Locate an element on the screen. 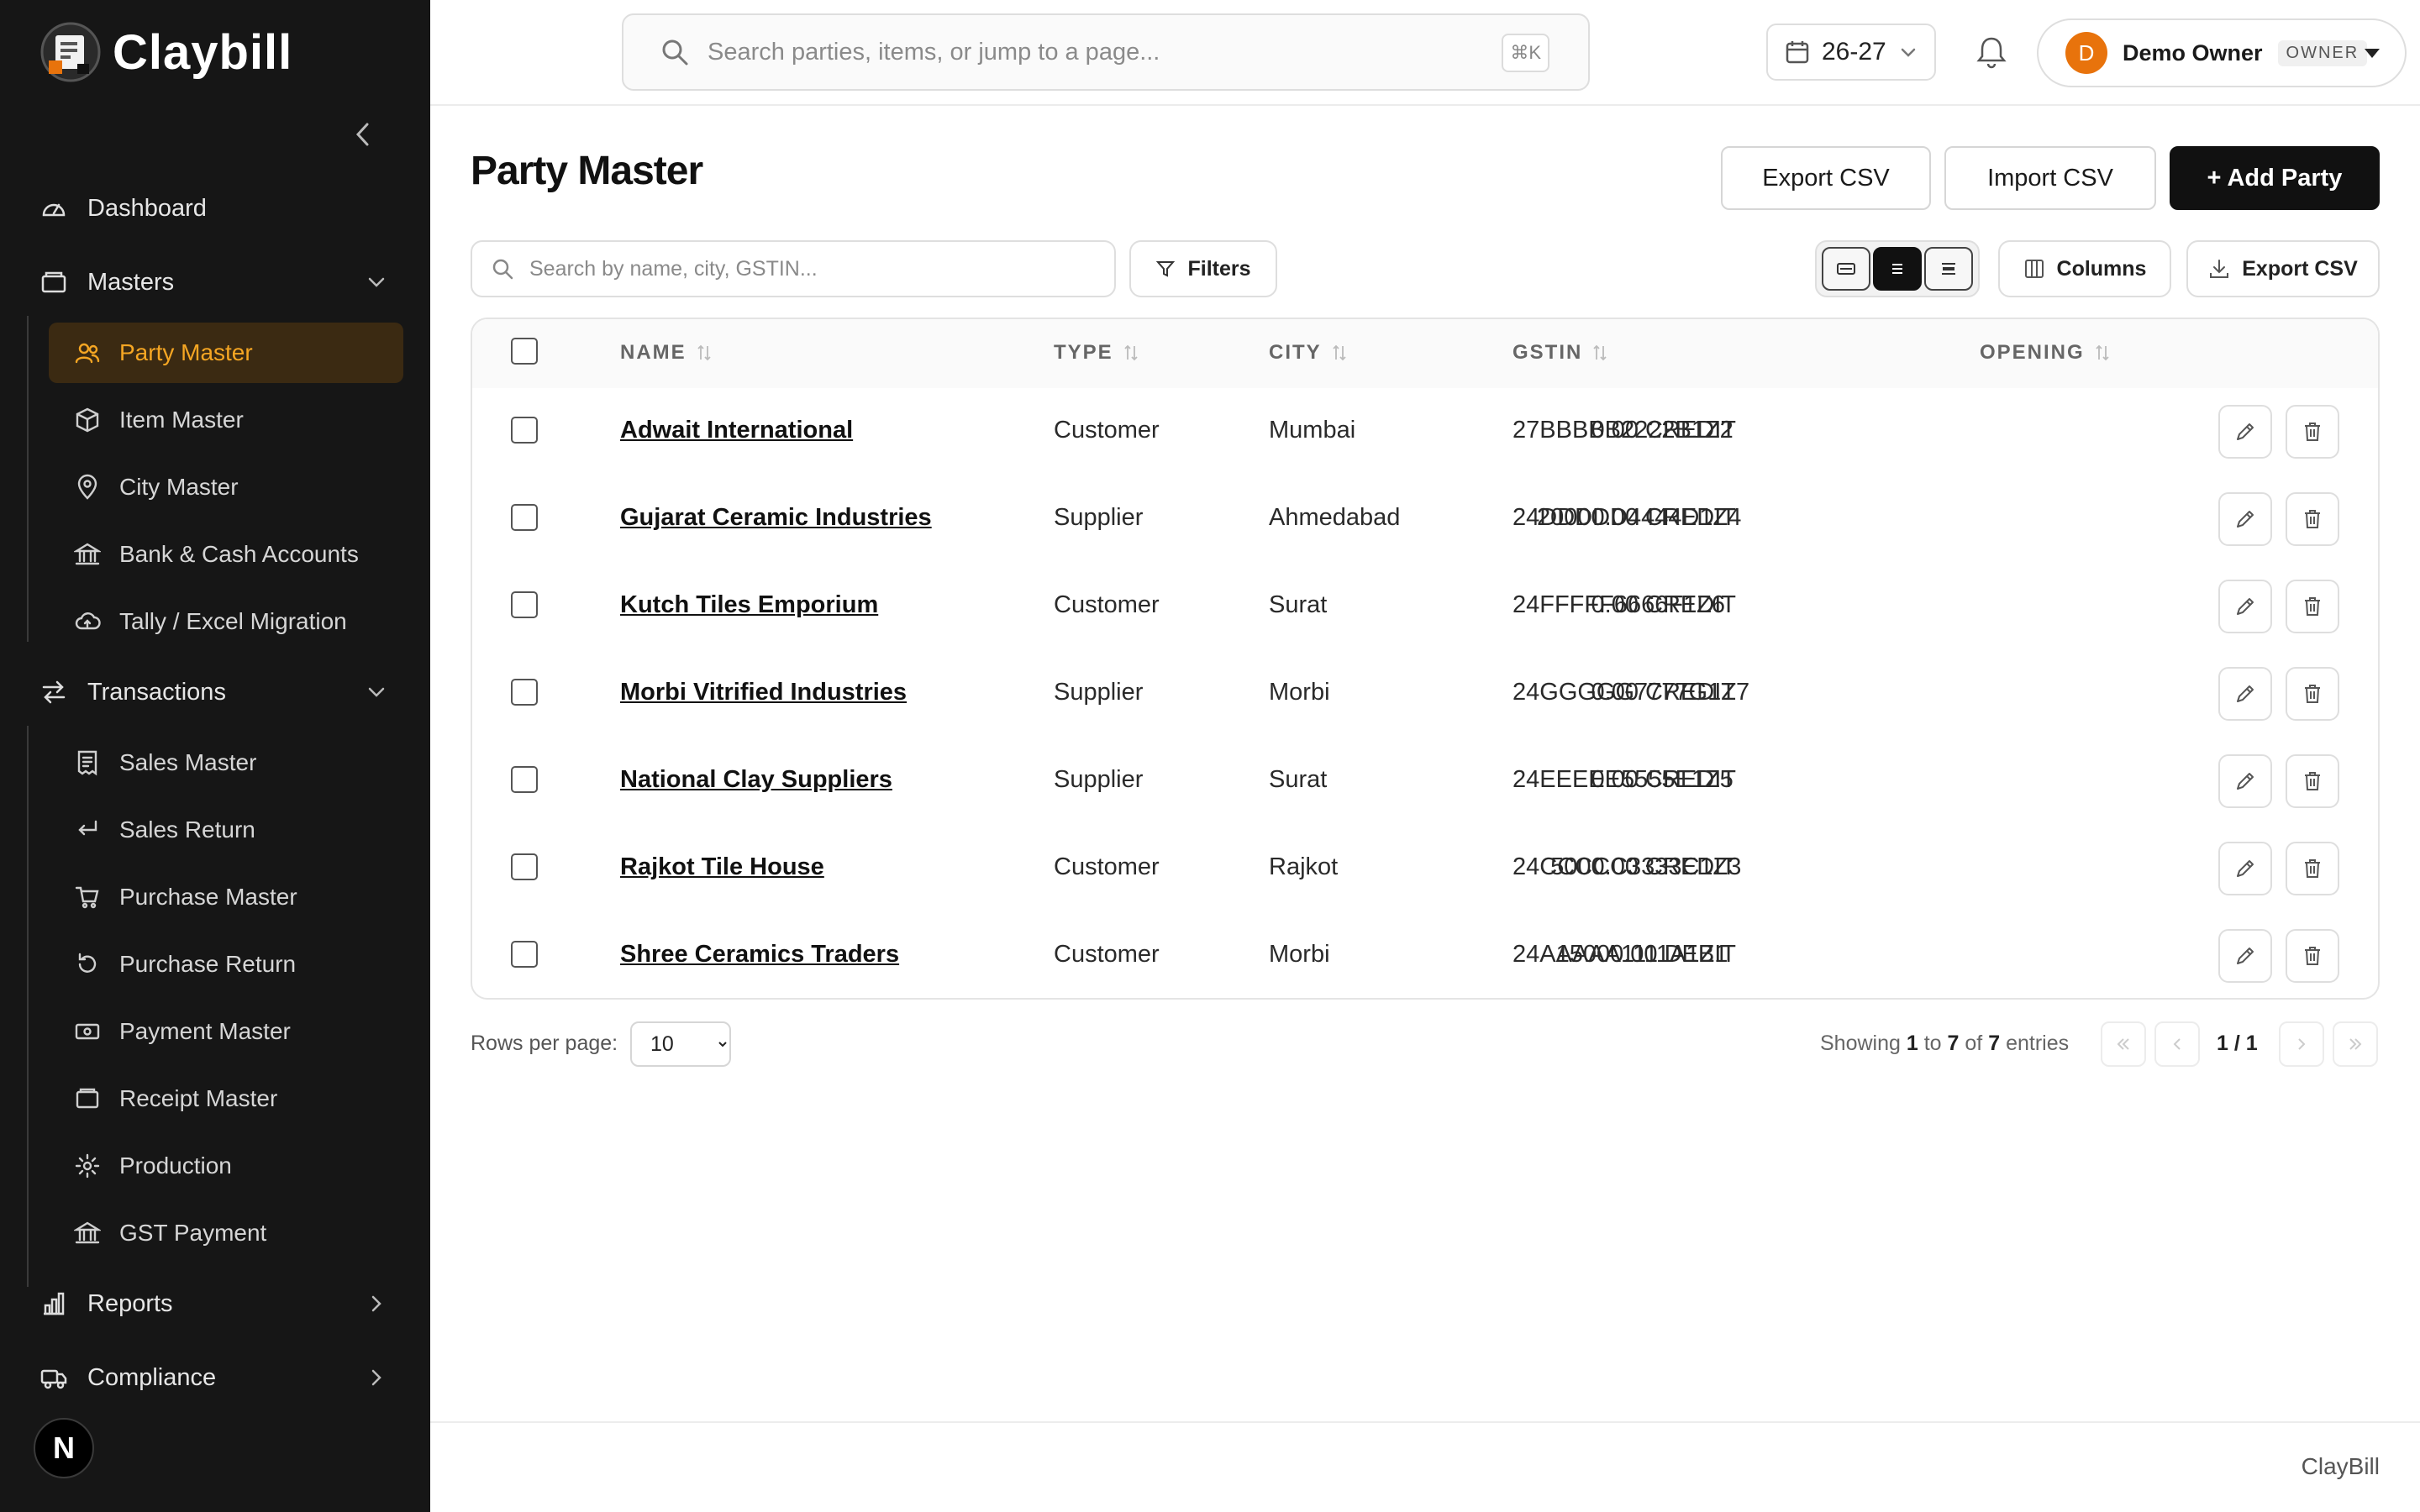  party-type: Supplier is located at coordinates (1099, 779).